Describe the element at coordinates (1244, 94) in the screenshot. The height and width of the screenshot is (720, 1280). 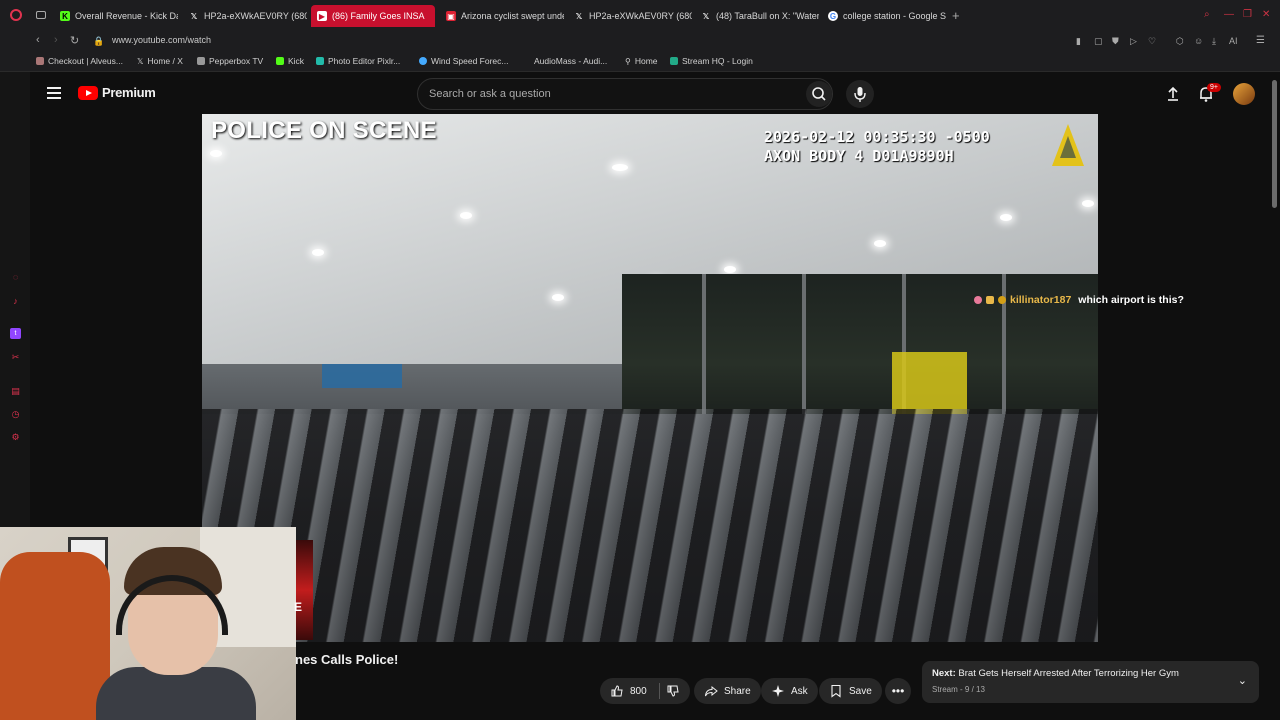
I see `avatar` at that location.